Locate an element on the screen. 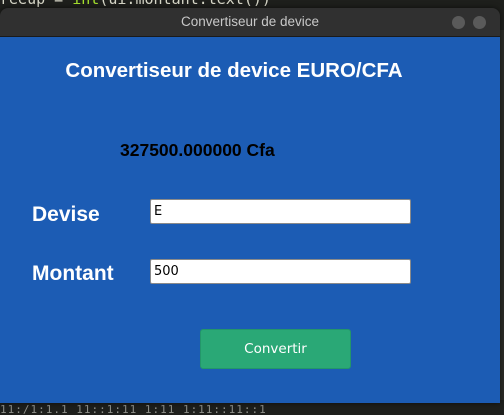 The height and width of the screenshot is (415, 504). background-editor-edge is located at coordinates (502, 215).